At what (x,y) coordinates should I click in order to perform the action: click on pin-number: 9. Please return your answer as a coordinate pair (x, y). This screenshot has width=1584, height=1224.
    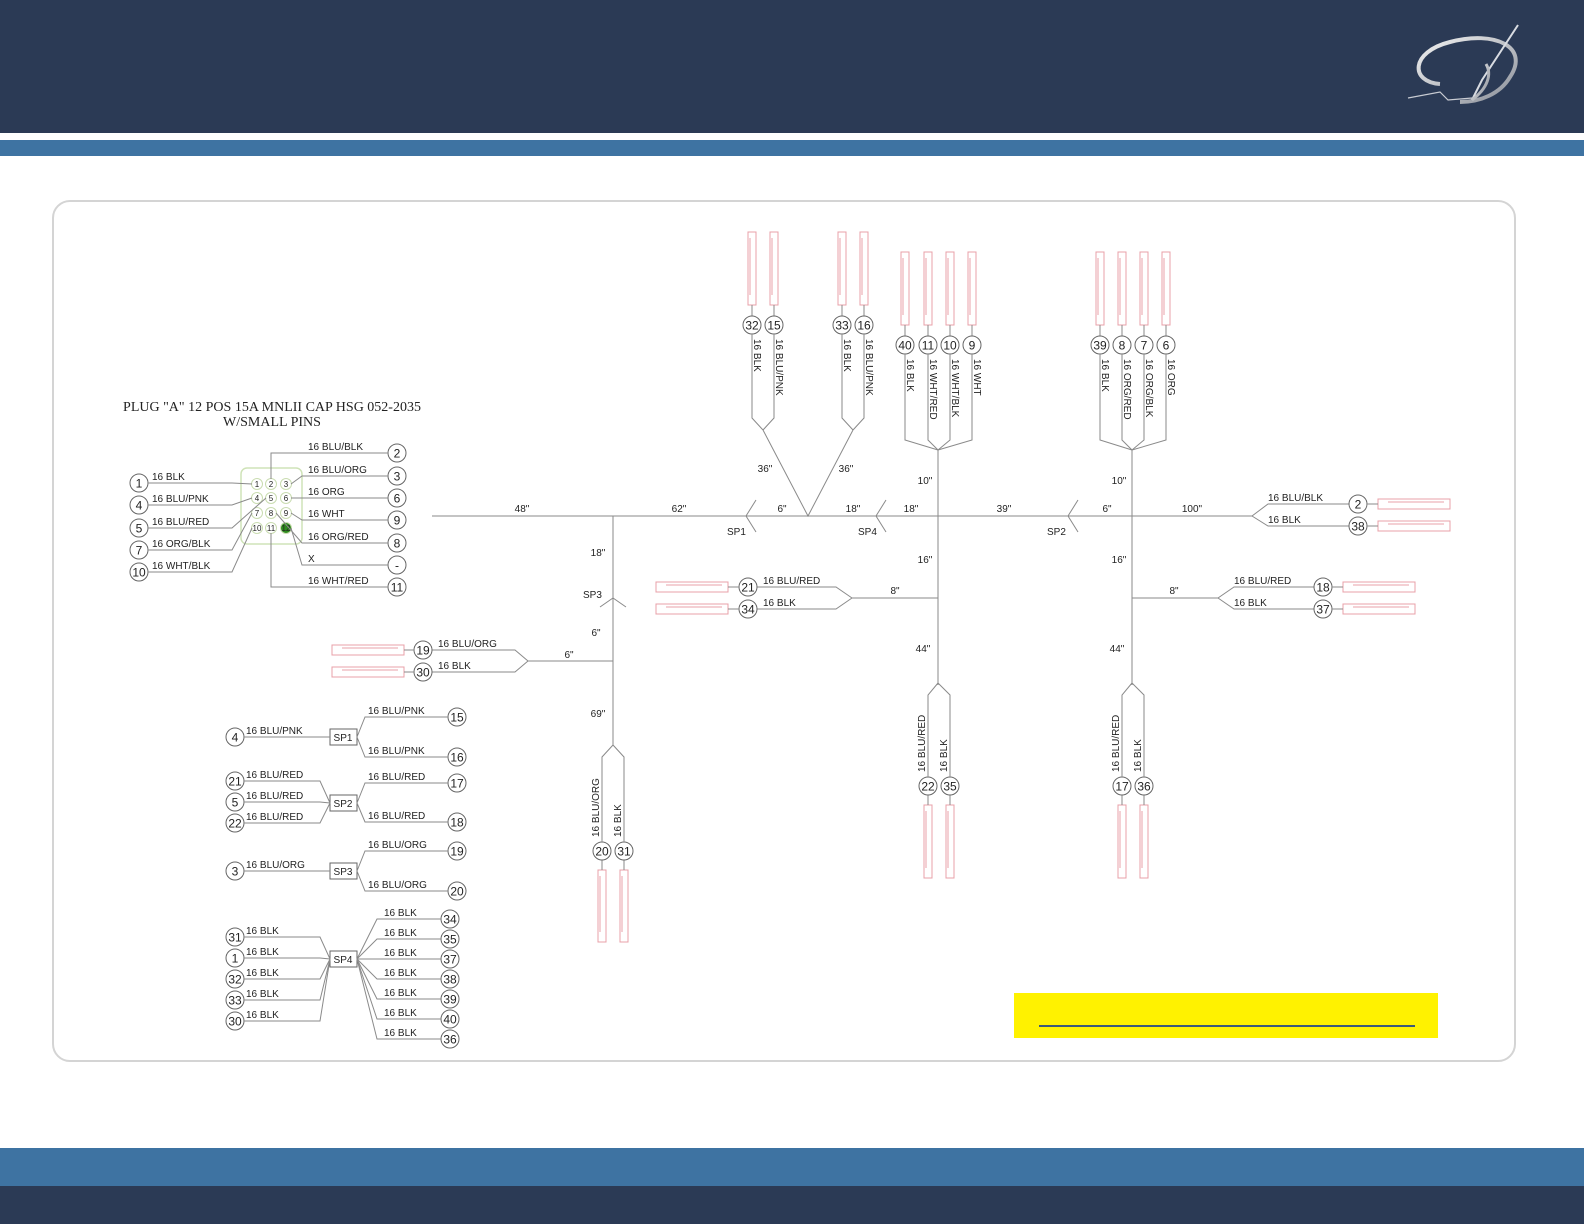
    Looking at the image, I should click on (397, 521).